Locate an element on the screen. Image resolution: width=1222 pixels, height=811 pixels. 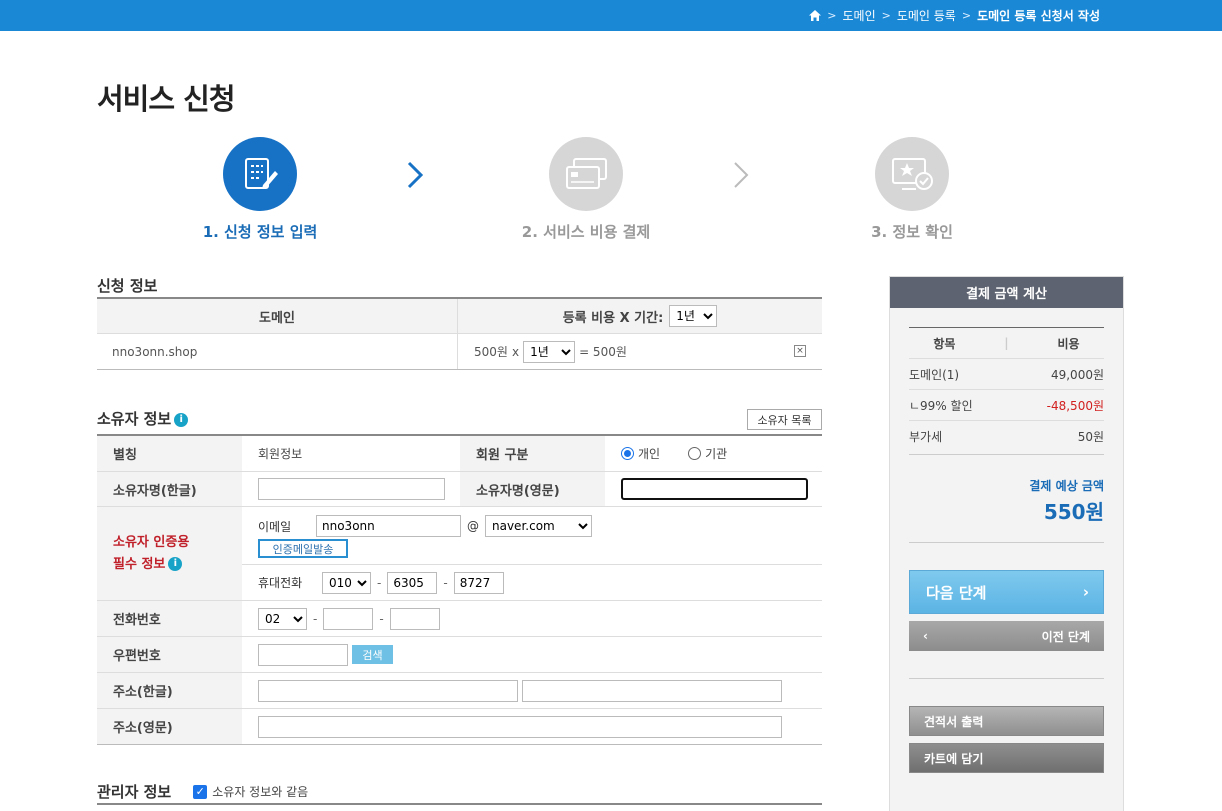
phone-last-input is located at coordinates (414, 618).